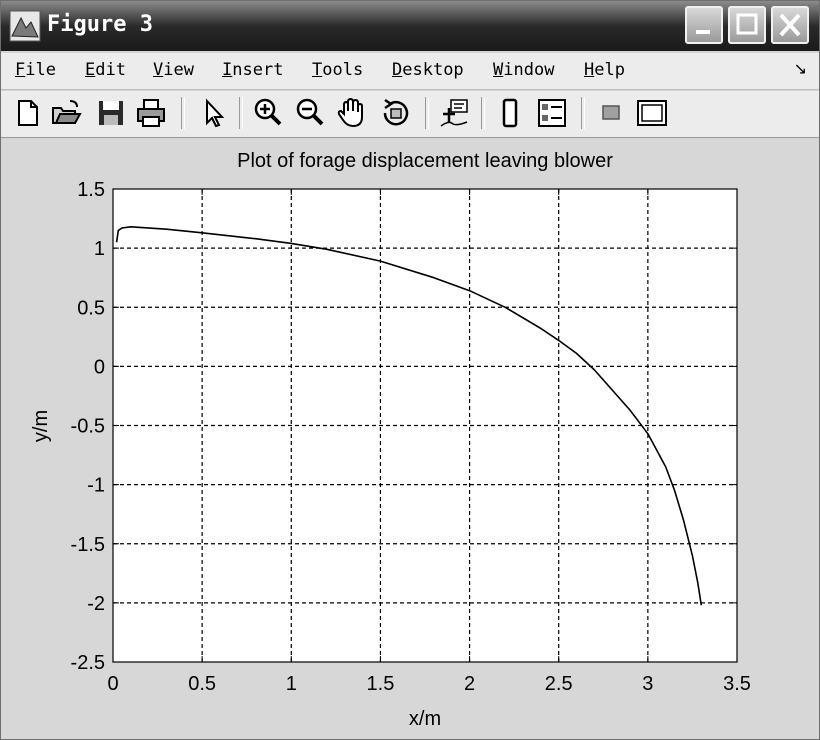 The image size is (820, 740). I want to click on x-tick-label: 1, so click(291, 684).